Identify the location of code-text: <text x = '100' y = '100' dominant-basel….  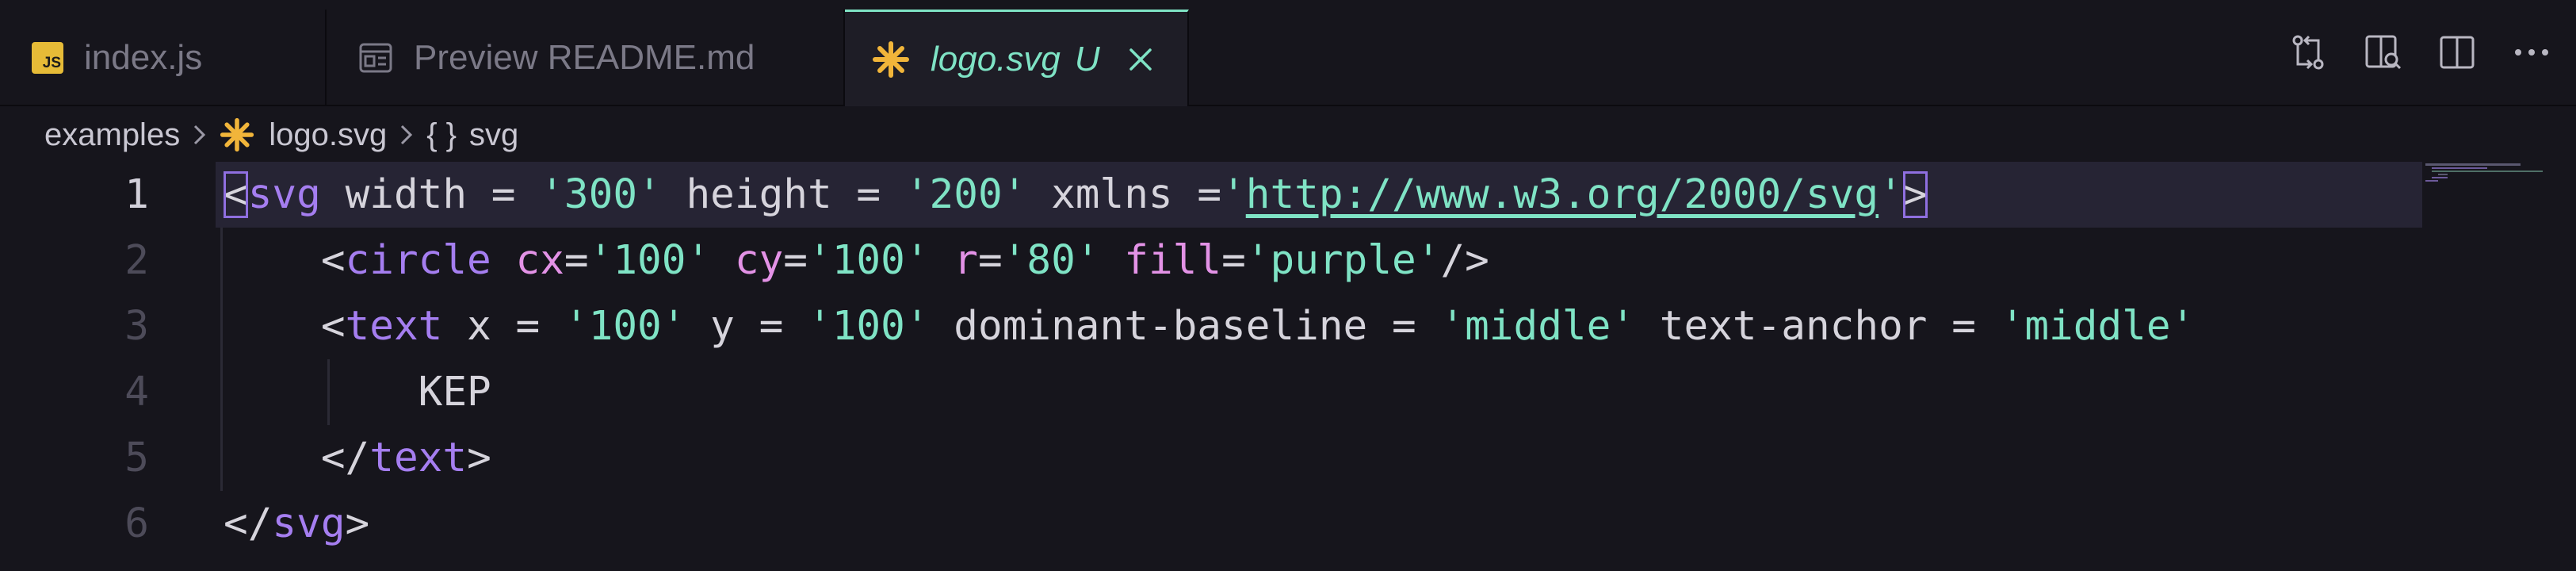
(1210, 326).